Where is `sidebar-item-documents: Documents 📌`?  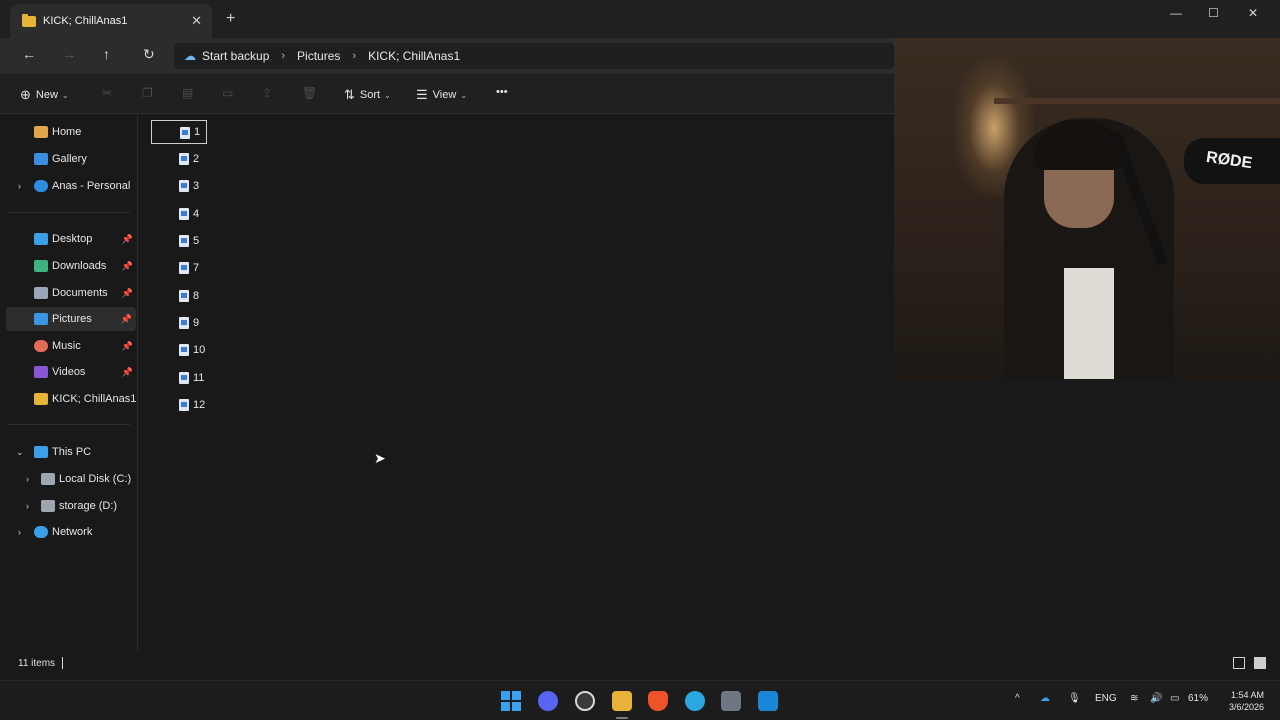 sidebar-item-documents: Documents 📌 is located at coordinates (68, 293).